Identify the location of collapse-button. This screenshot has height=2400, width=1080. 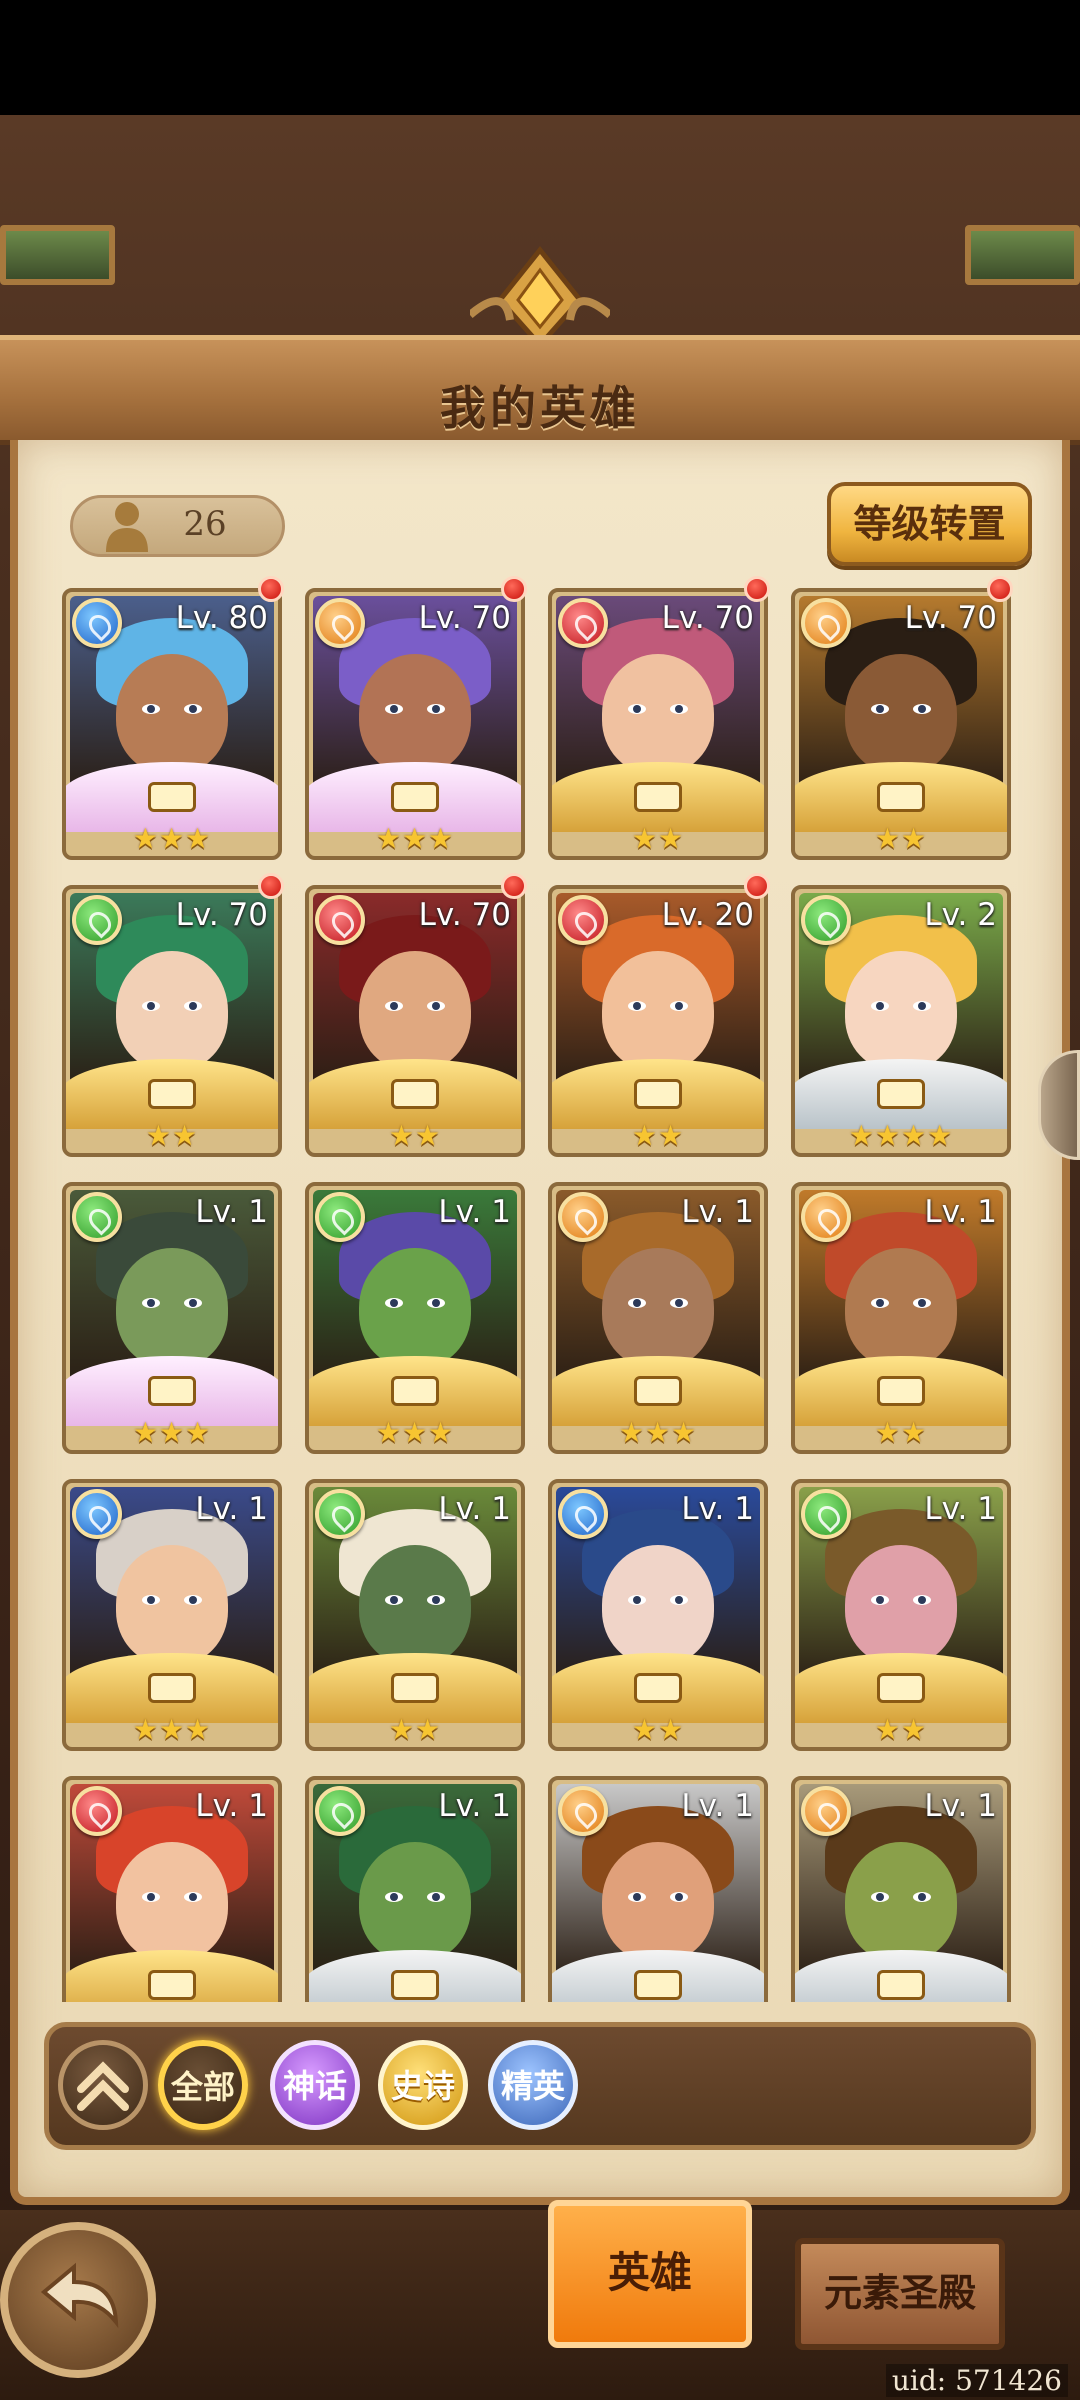
(103, 2085).